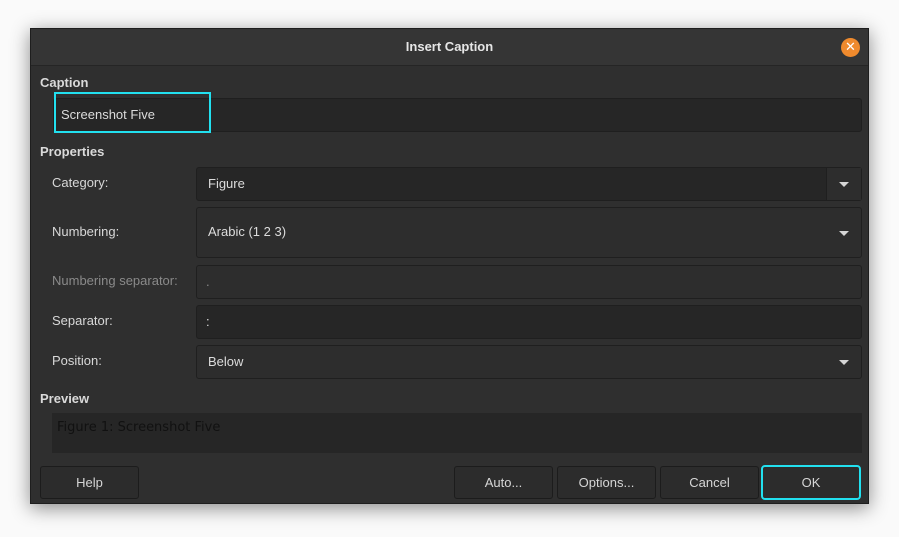  Describe the element at coordinates (80, 182) in the screenshot. I see `category-label: Category:` at that location.